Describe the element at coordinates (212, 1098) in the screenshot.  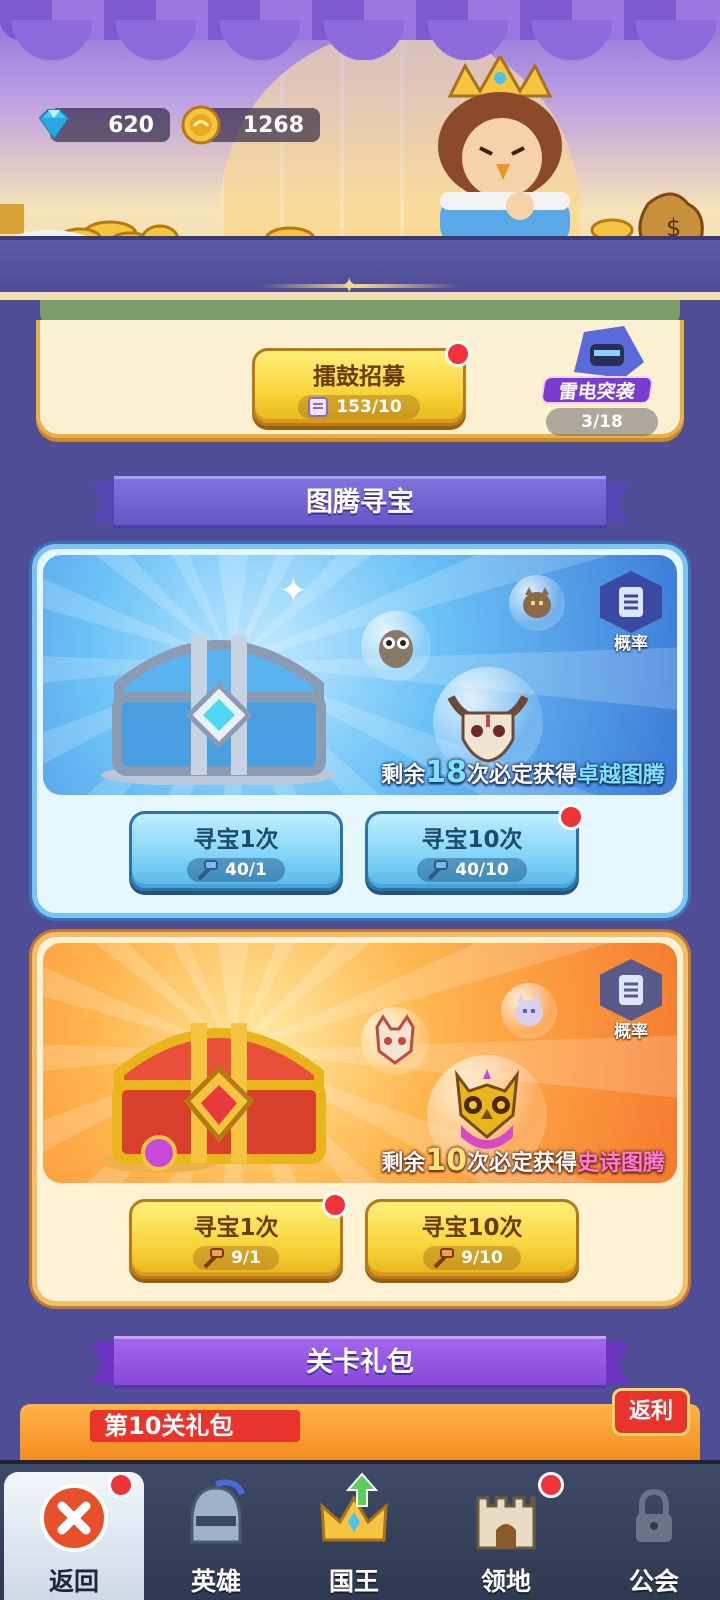
I see `gold-chest-icon` at that location.